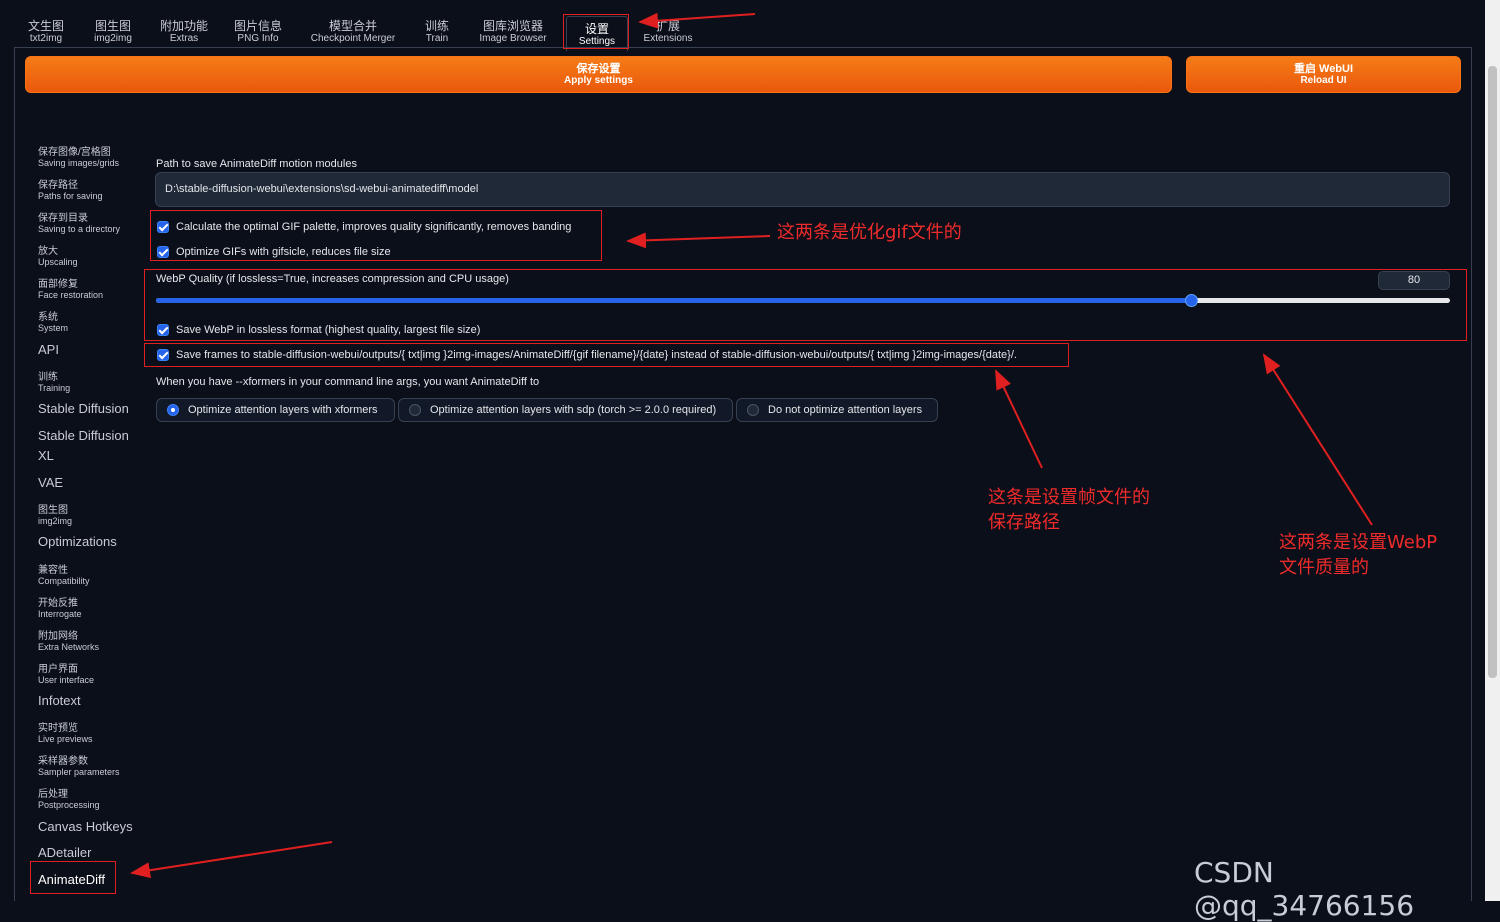  What do you see at coordinates (1024, 522) in the screenshot?
I see `annotation-frames-note-2: 保存路径` at bounding box center [1024, 522].